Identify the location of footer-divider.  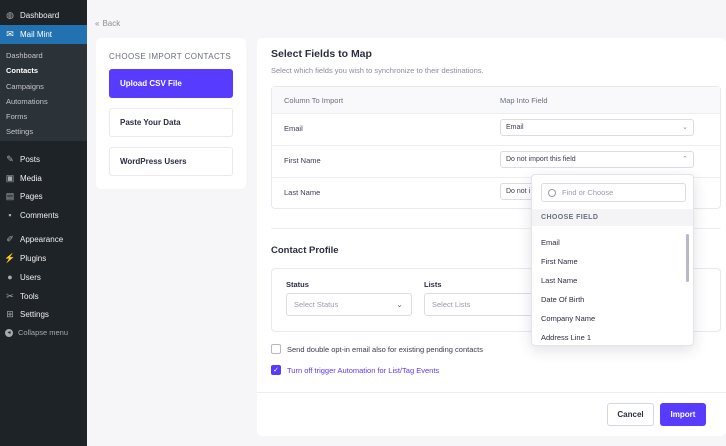
(491, 392).